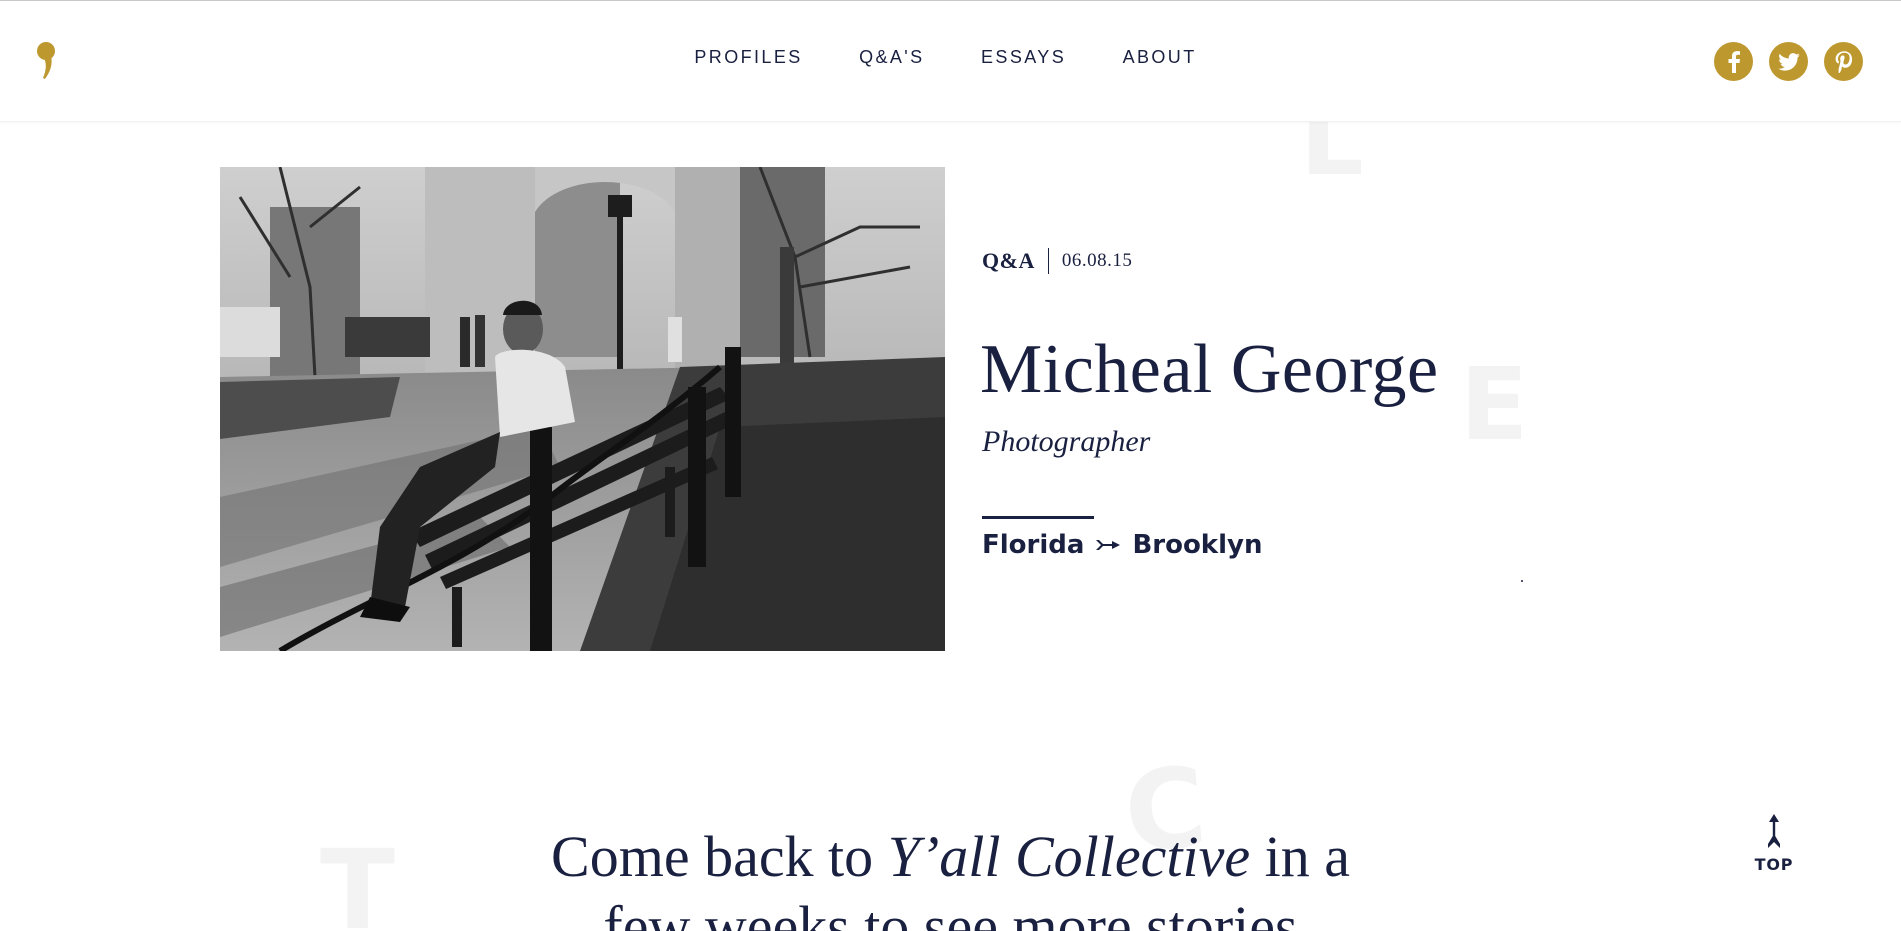 The image size is (1901, 931). What do you see at coordinates (1494, 404) in the screenshot?
I see `watermark-letter: E` at bounding box center [1494, 404].